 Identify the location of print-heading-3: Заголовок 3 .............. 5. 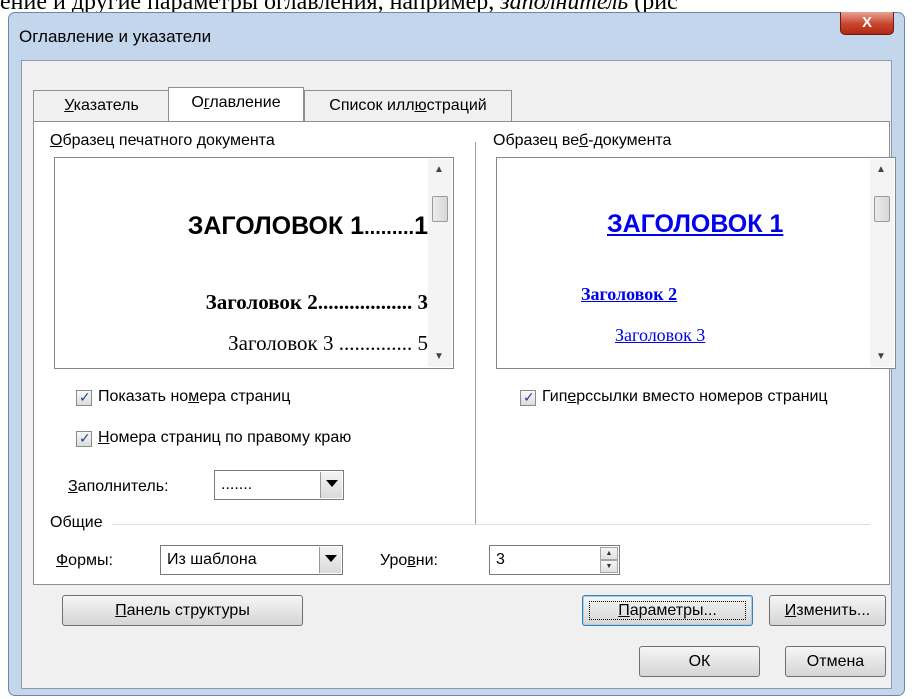
(328, 343).